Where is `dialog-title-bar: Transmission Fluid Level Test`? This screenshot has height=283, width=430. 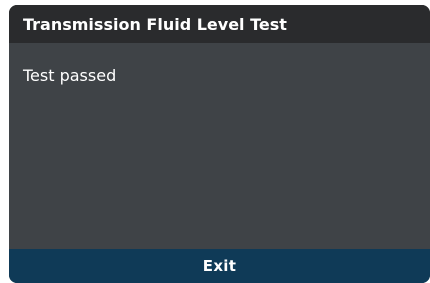 dialog-title-bar: Transmission Fluid Level Test is located at coordinates (219, 24).